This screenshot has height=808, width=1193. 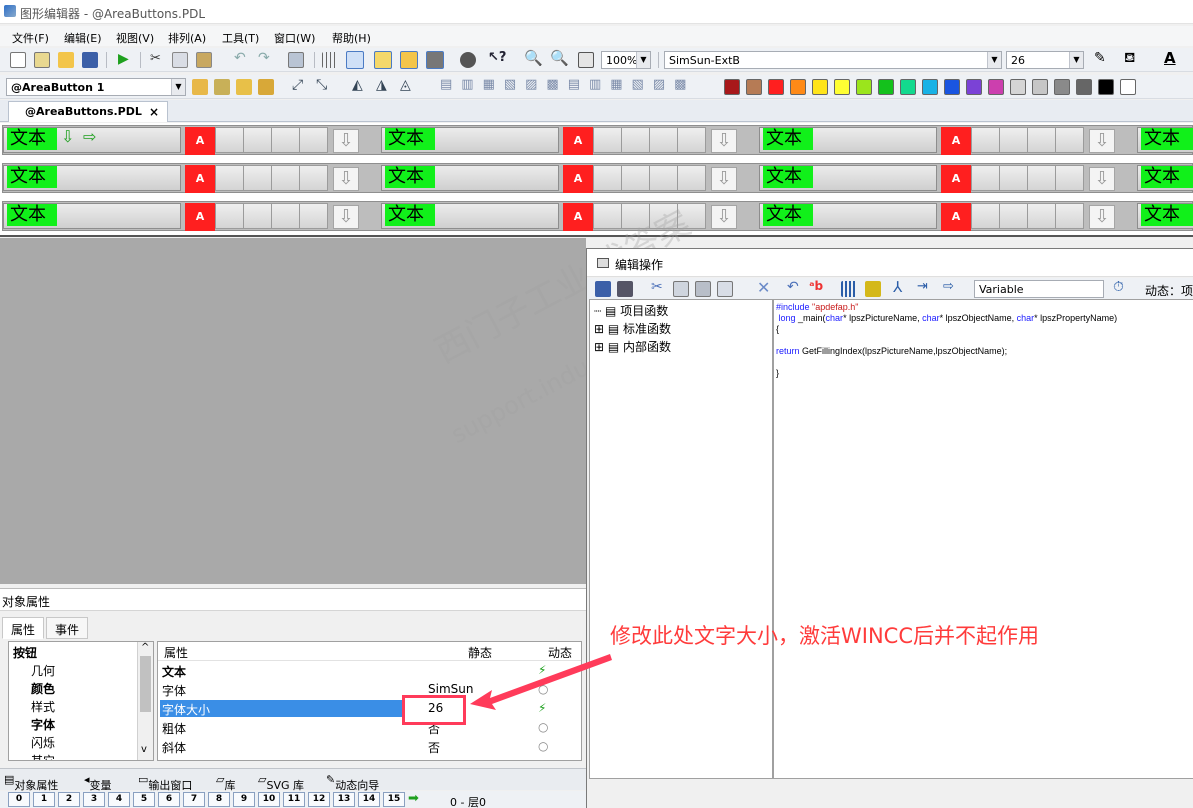 I want to click on library-icon, so click(x=409, y=60).